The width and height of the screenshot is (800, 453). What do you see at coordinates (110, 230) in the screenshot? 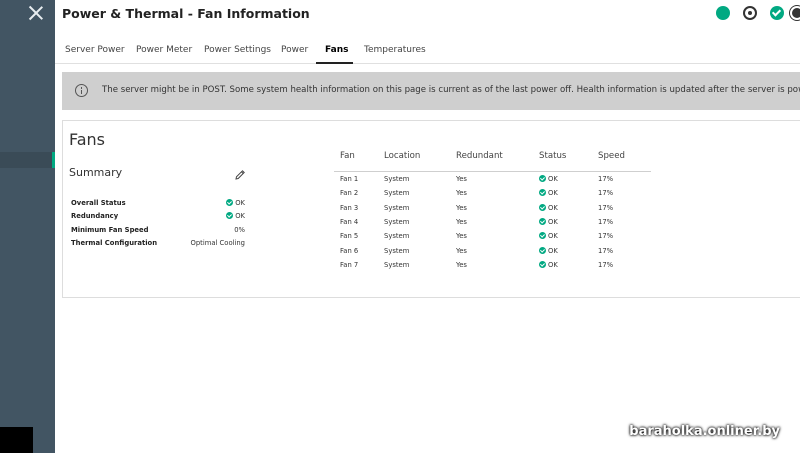
I see `summary-label: Minimum Fan Speed` at bounding box center [110, 230].